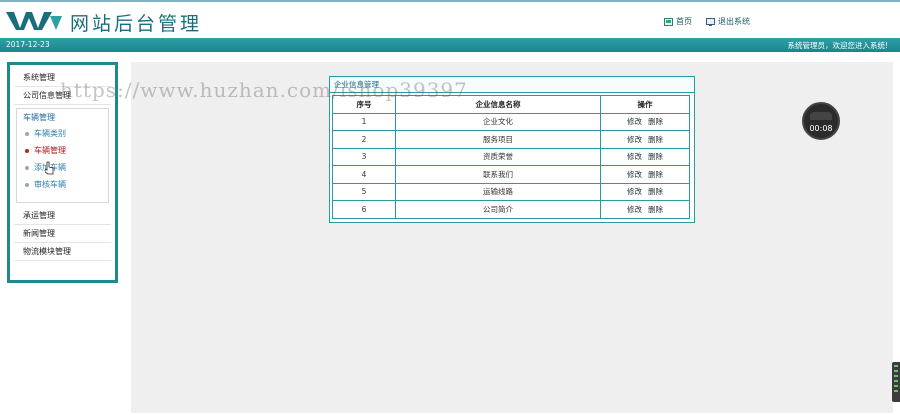 The image size is (900, 415). I want to click on table-row: 3 资质荣誉 修改 删除, so click(511, 156).